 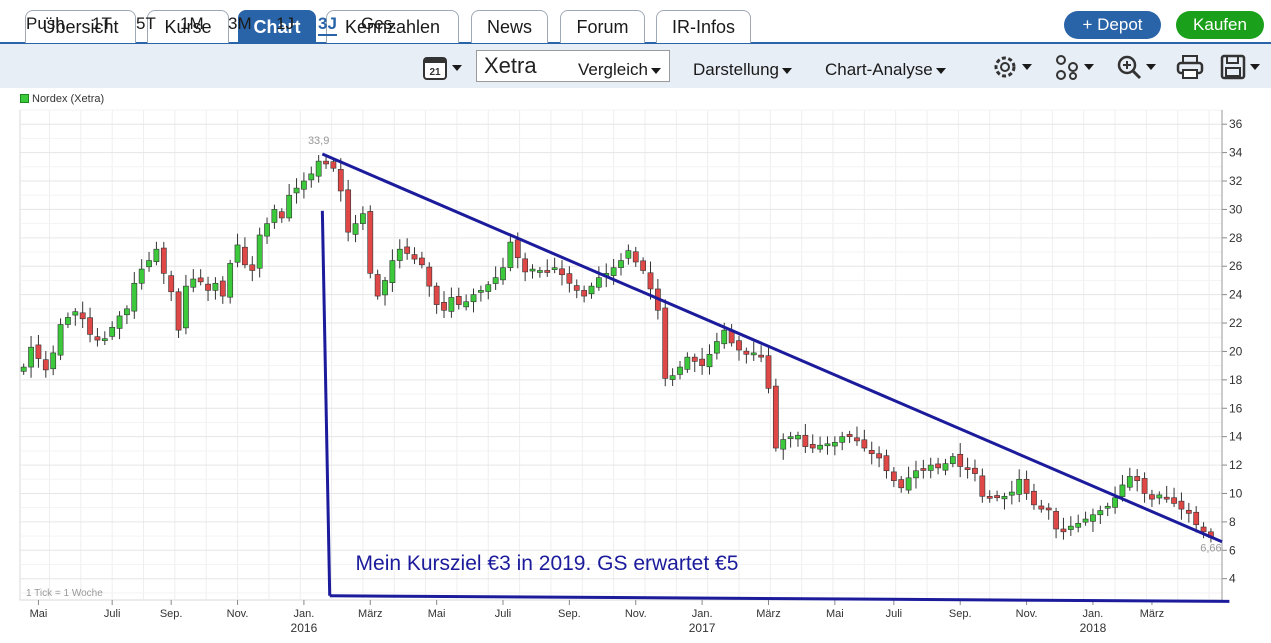 I want to click on y-tick-label: 4, so click(x=1232, y=579).